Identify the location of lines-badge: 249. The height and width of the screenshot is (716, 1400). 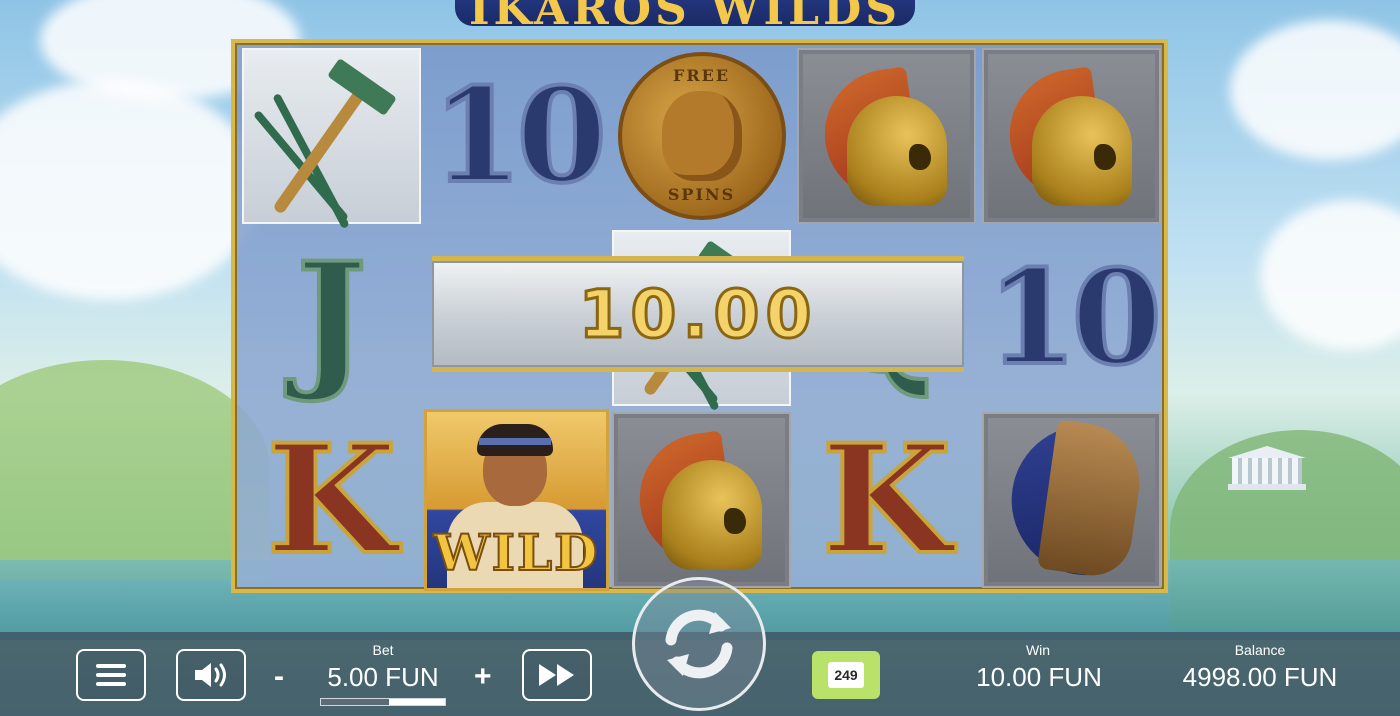
(846, 675).